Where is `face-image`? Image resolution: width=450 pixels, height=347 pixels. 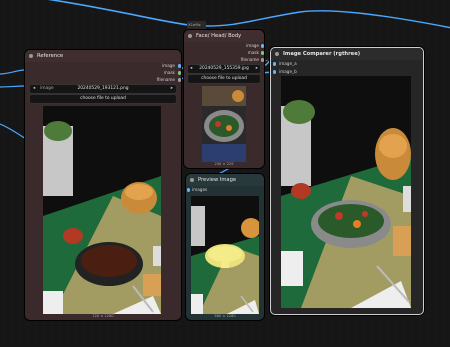
face-image is located at coordinates (224, 124).